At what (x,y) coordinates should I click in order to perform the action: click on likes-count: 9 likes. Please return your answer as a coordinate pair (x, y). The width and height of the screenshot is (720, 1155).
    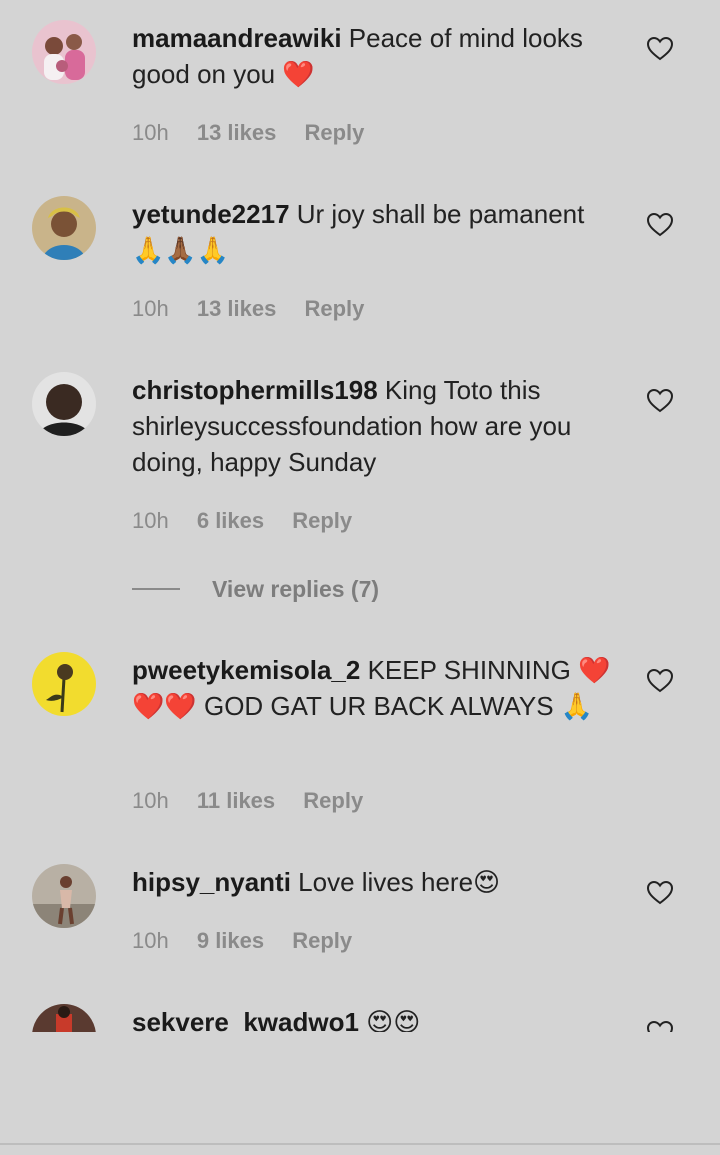
    Looking at the image, I should click on (230, 940).